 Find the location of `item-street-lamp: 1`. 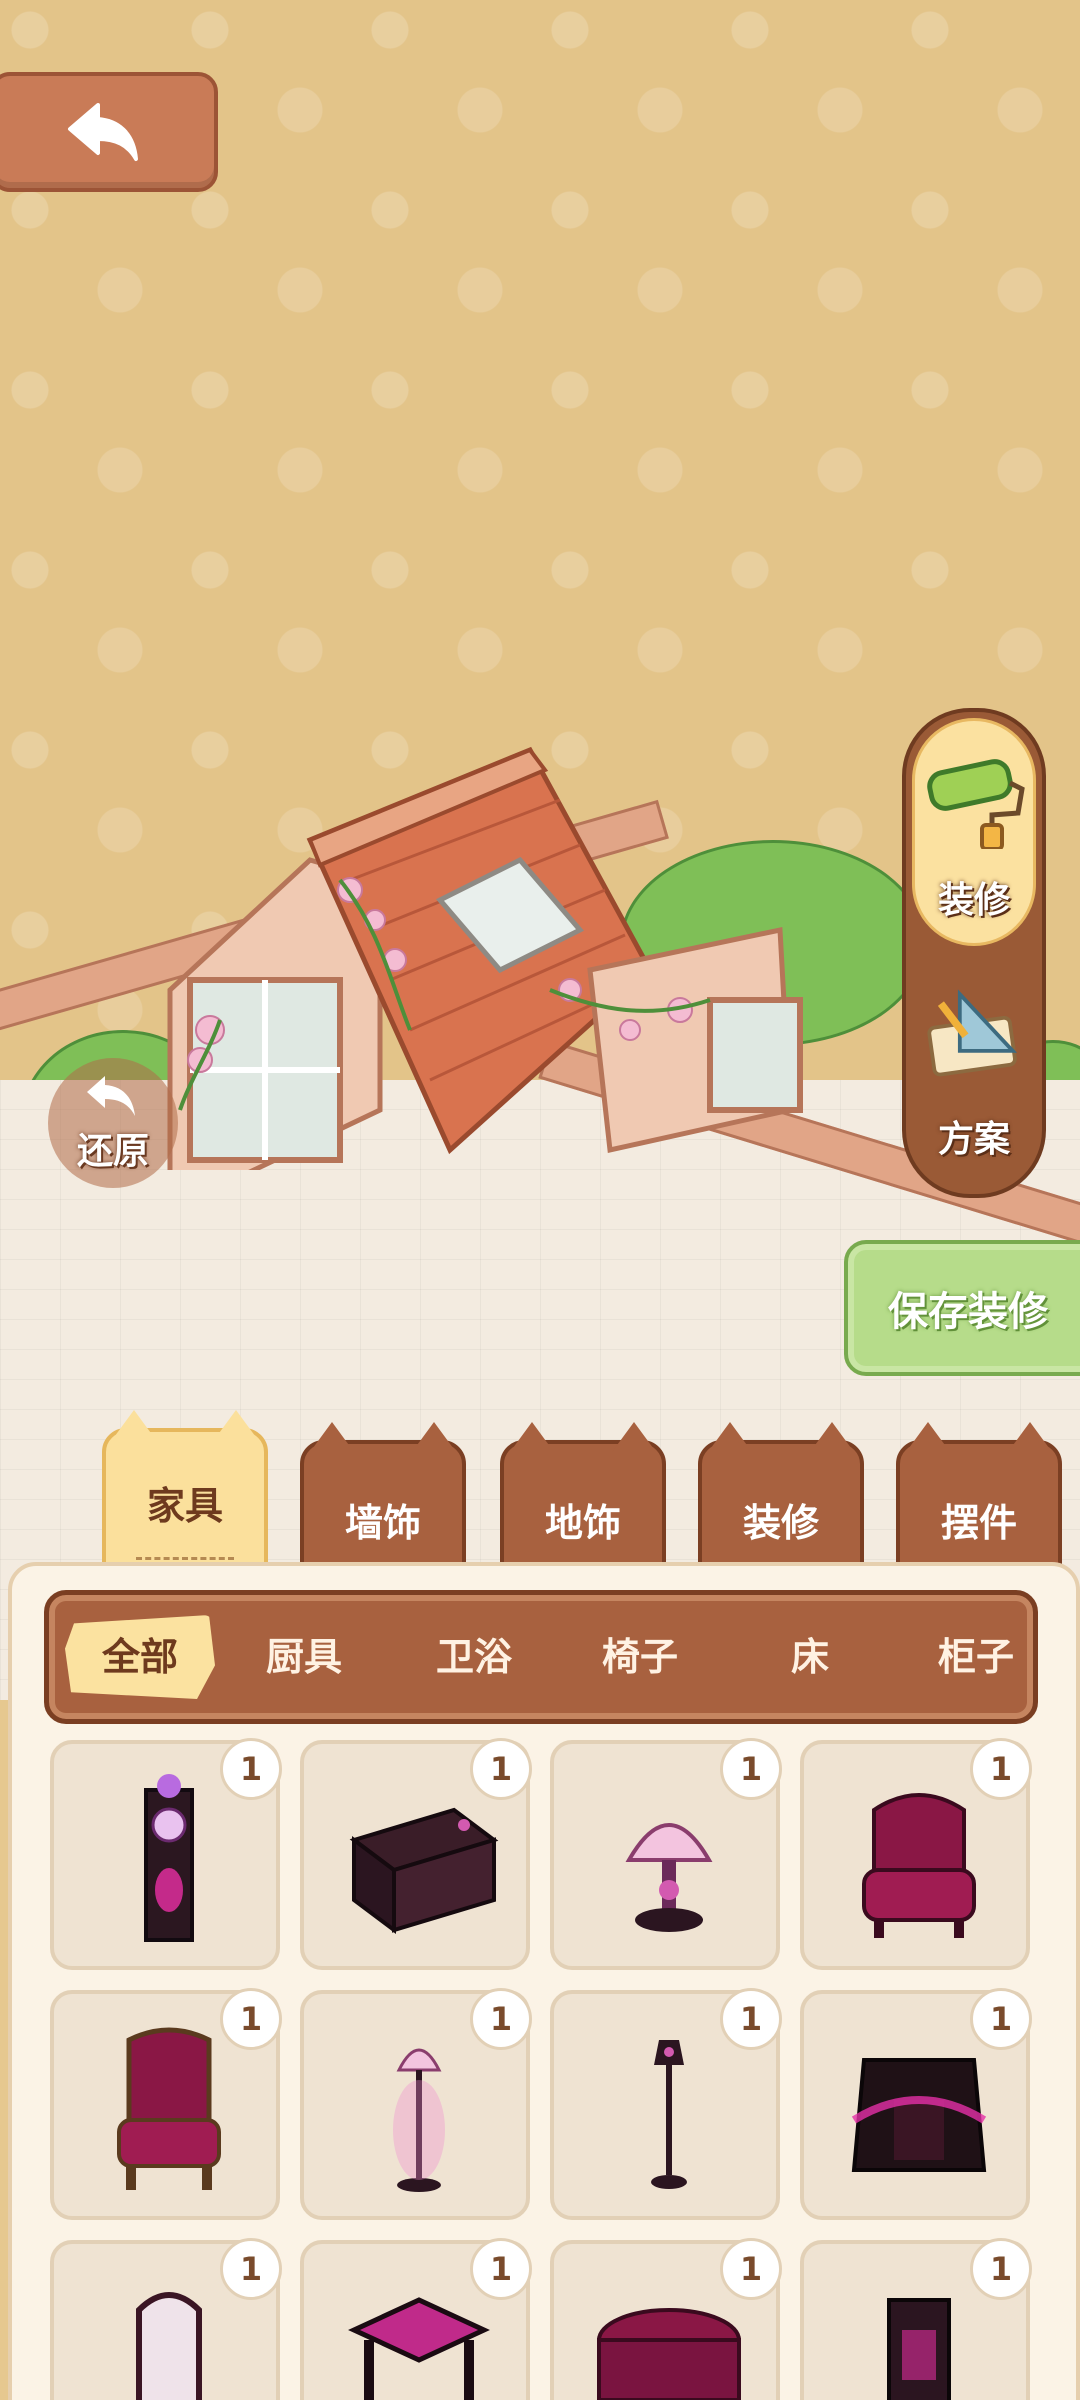

item-street-lamp: 1 is located at coordinates (666, 2104).